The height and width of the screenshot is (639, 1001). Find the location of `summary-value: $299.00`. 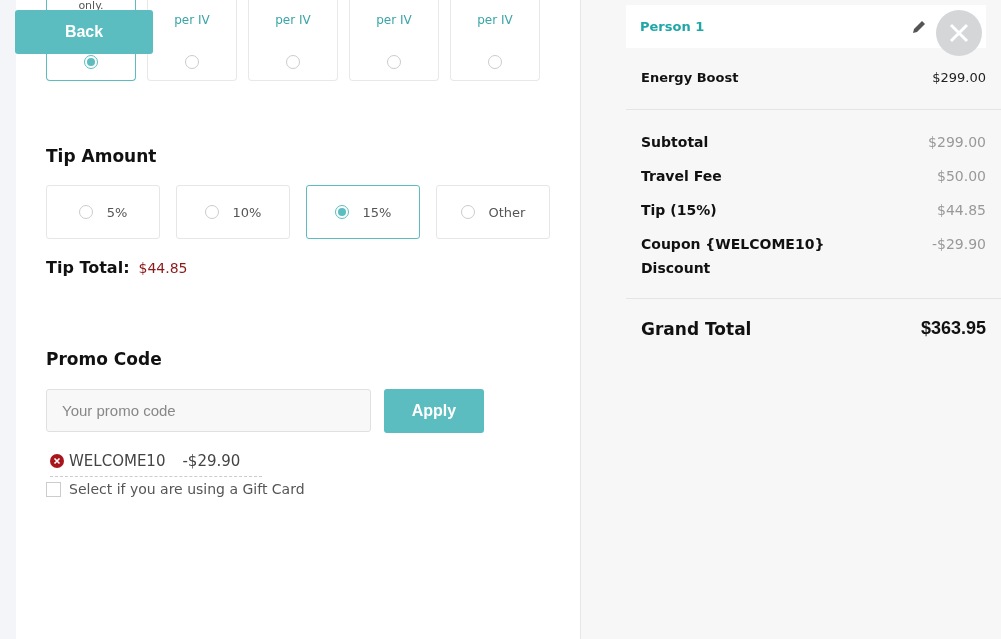

summary-value: $299.00 is located at coordinates (957, 142).